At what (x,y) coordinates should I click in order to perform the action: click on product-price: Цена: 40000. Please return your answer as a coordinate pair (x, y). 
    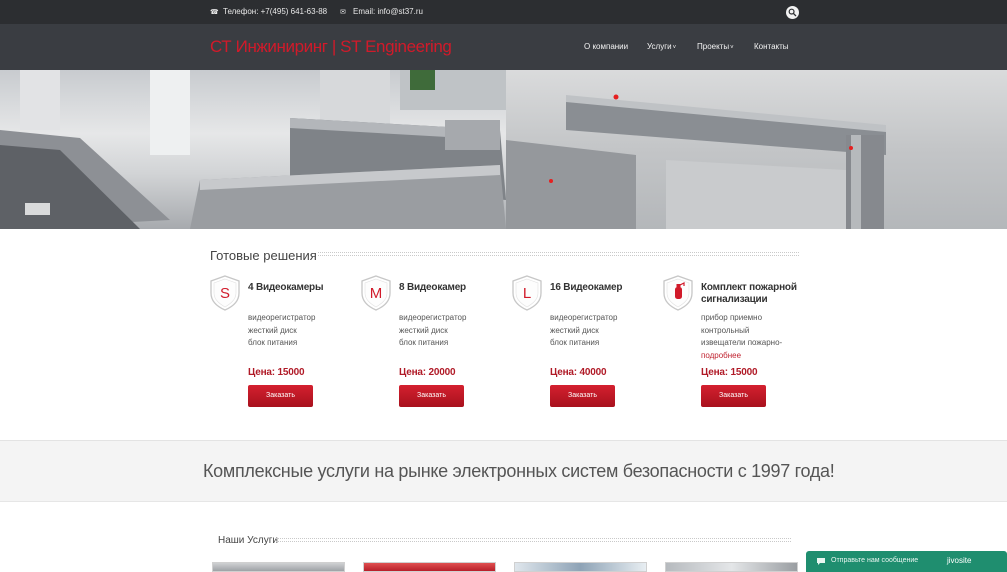
    Looking at the image, I should click on (578, 372).